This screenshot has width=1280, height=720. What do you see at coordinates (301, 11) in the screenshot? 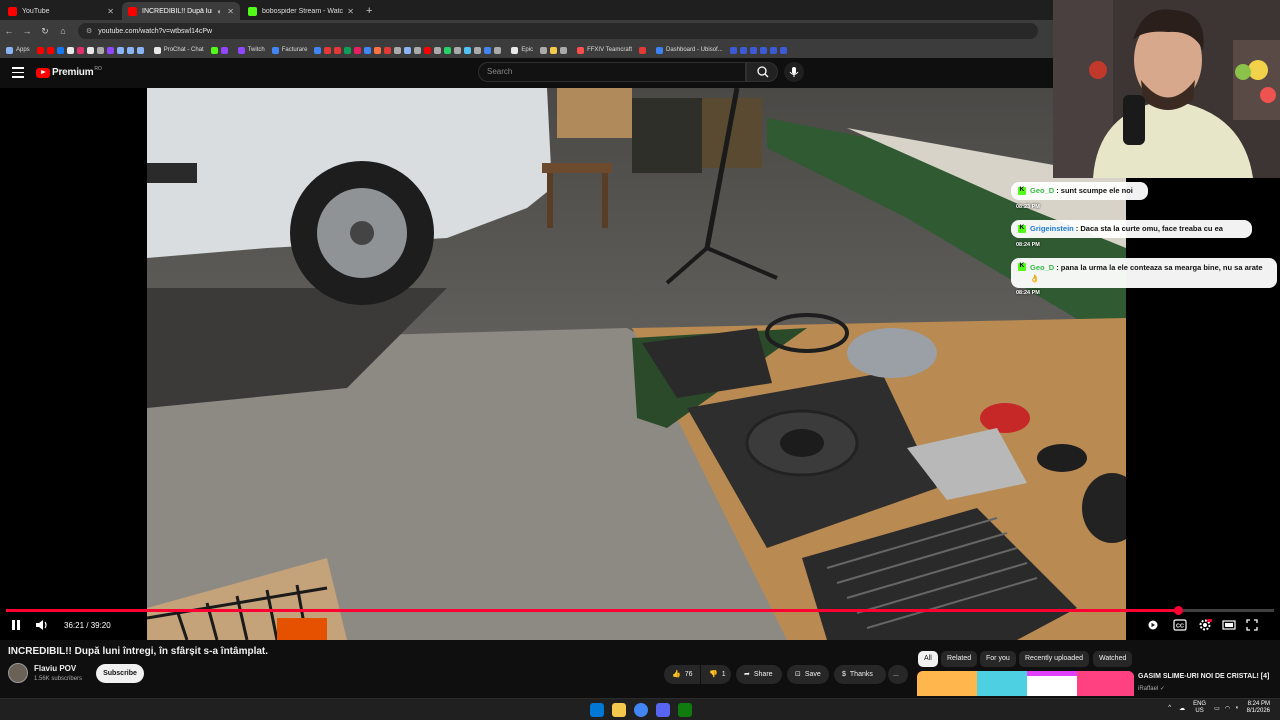
I see `tab-kick-stream: bobospider Stream - Watch Li... ✕` at bounding box center [301, 11].